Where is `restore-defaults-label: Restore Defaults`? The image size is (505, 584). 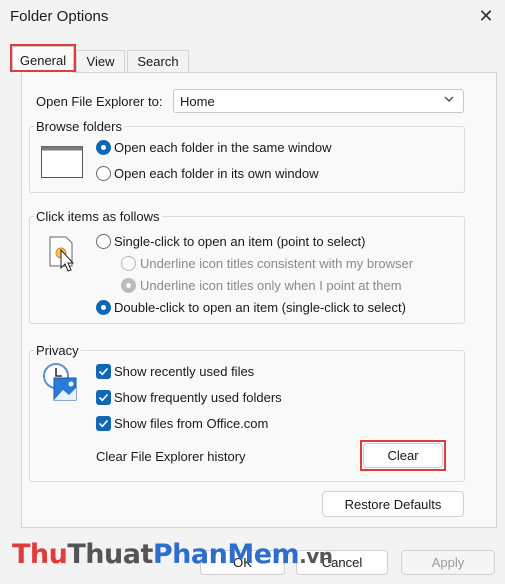
restore-defaults-label: Restore Defaults is located at coordinates (393, 504).